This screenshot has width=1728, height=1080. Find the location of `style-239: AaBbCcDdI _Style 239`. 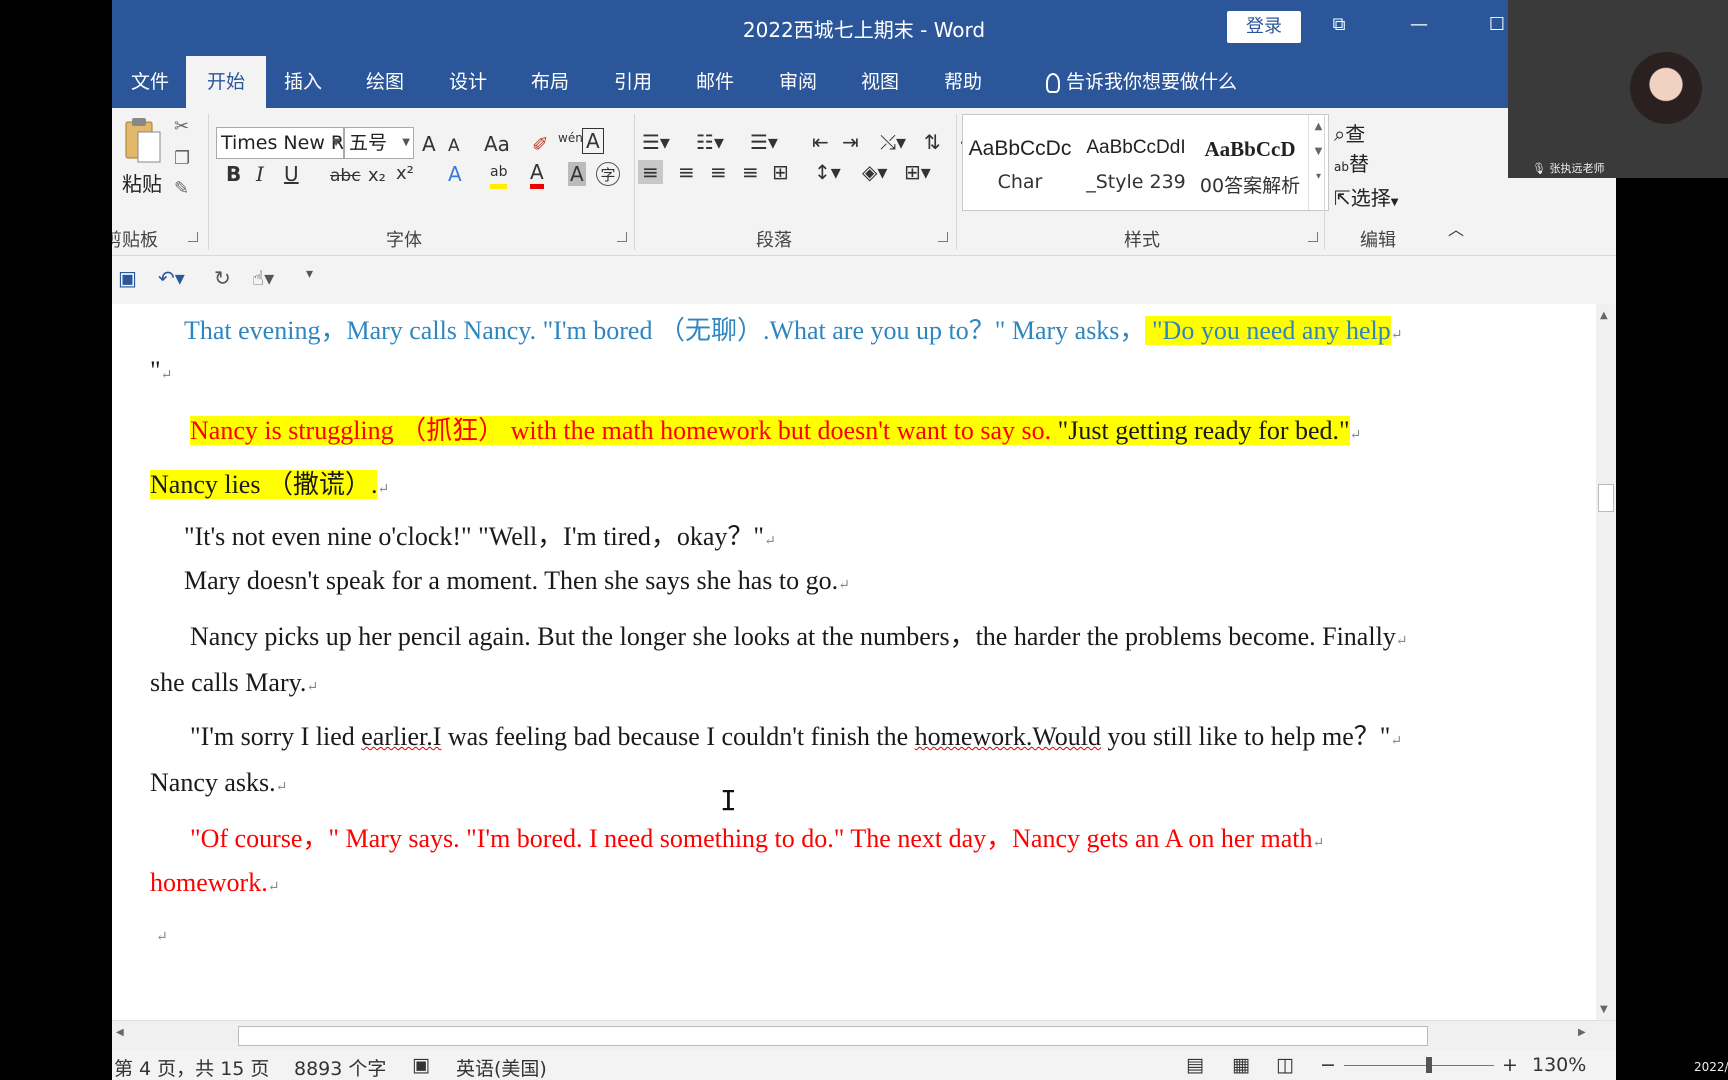

style-239: AaBbCcDdI _Style 239 is located at coordinates (1136, 162).